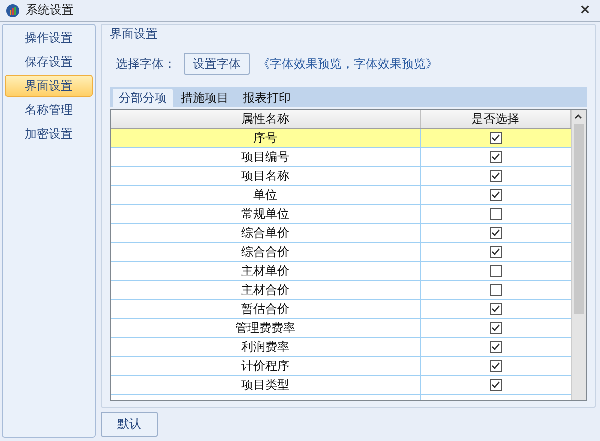 This screenshot has width=600, height=441. I want to click on font-preview: 《字体效果预览，字体效果预览》, so click(348, 64).